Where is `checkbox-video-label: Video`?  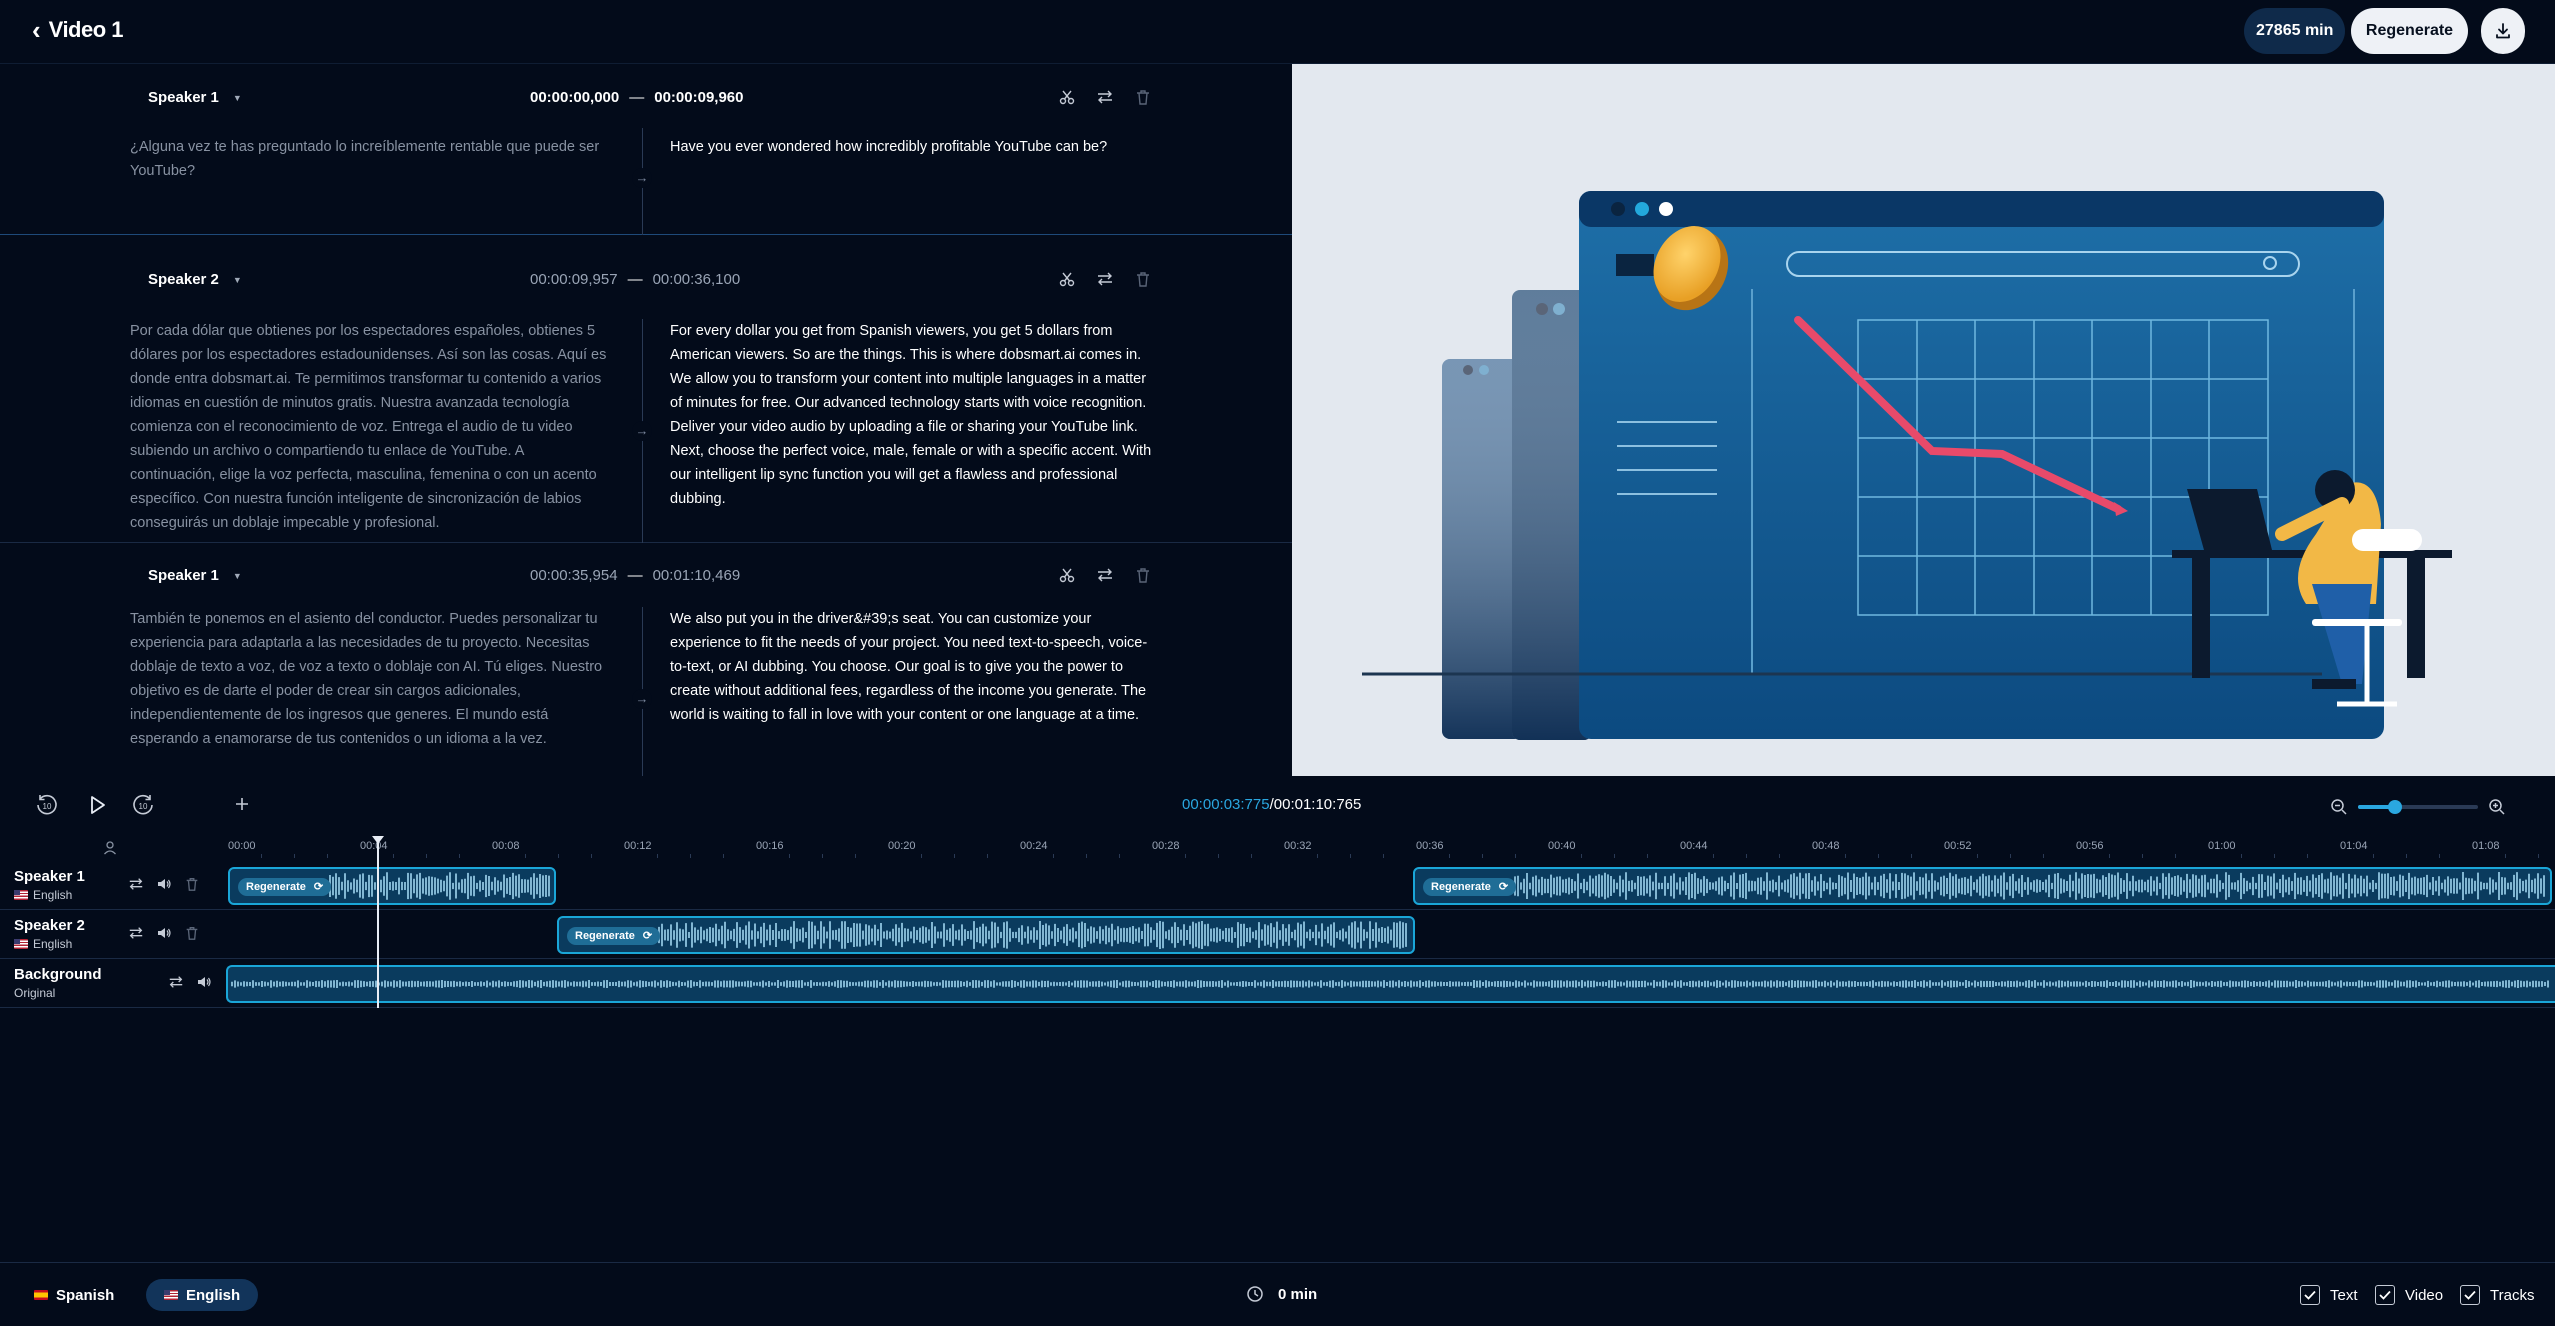 checkbox-video-label: Video is located at coordinates (2424, 1295).